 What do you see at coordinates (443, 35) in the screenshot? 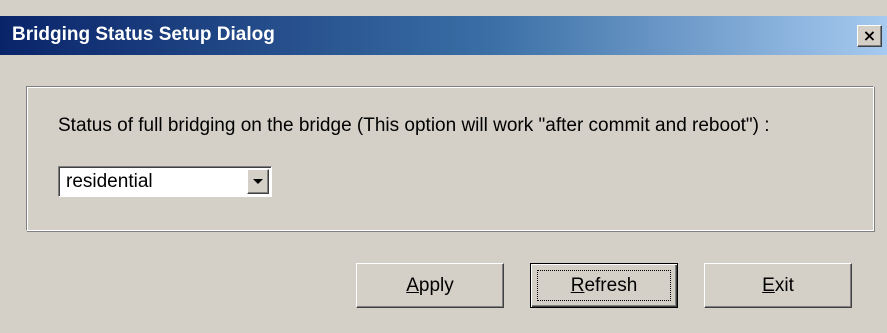
I see `title-bar: Bridging Status Setup Dialog ×` at bounding box center [443, 35].